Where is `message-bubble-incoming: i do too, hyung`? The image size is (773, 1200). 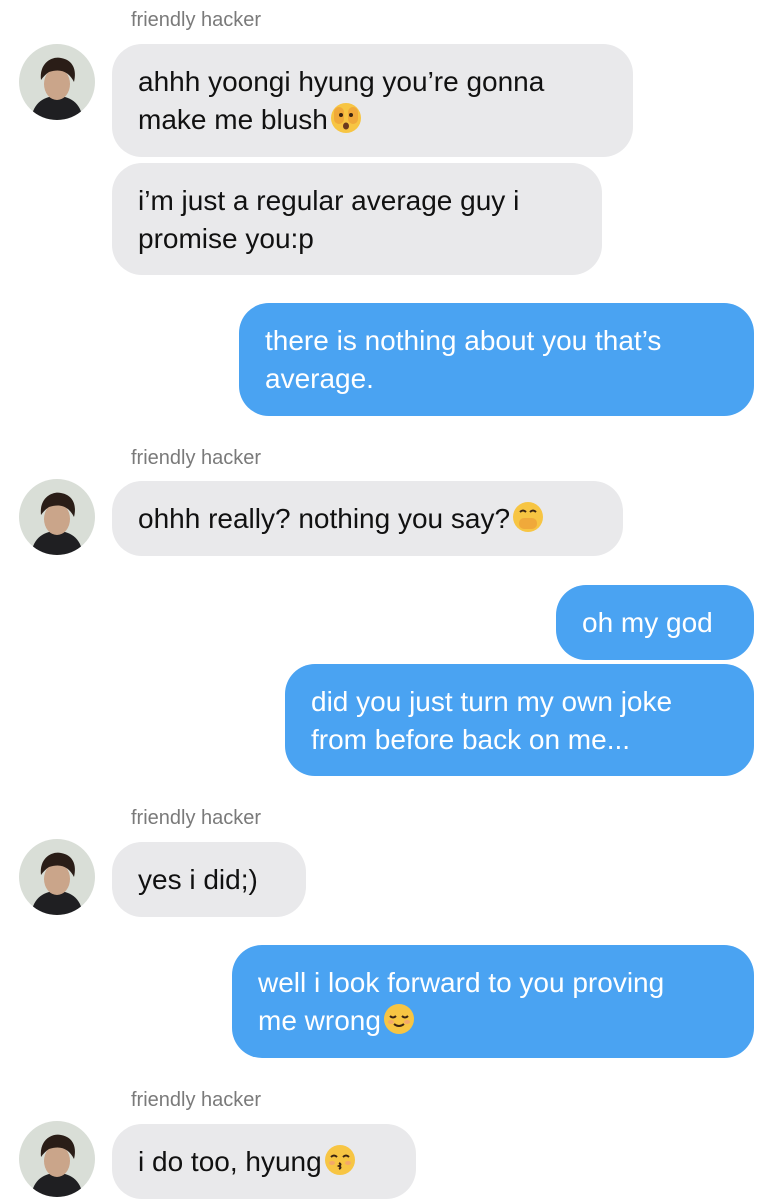 message-bubble-incoming: i do too, hyung is located at coordinates (264, 1161).